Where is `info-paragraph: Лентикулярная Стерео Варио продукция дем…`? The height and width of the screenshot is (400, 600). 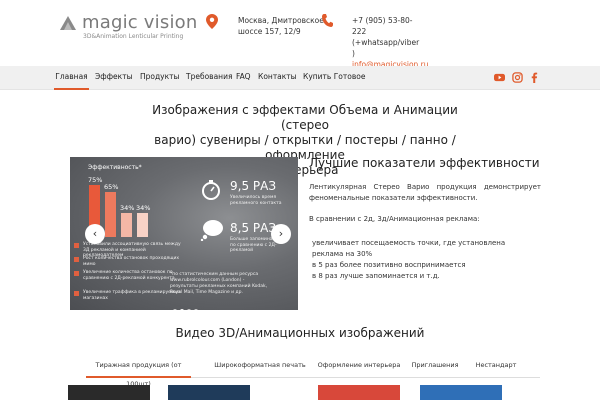
info-paragraph: Лентикулярная Стерео Варио продукция дем… is located at coordinates (425, 192).